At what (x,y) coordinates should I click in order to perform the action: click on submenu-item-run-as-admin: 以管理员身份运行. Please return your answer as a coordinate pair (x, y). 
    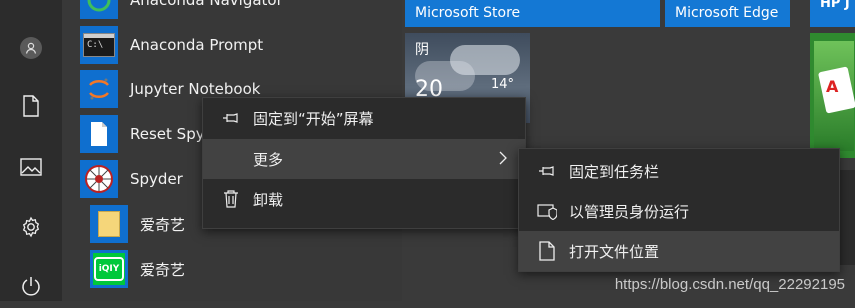
    Looking at the image, I should click on (679, 211).